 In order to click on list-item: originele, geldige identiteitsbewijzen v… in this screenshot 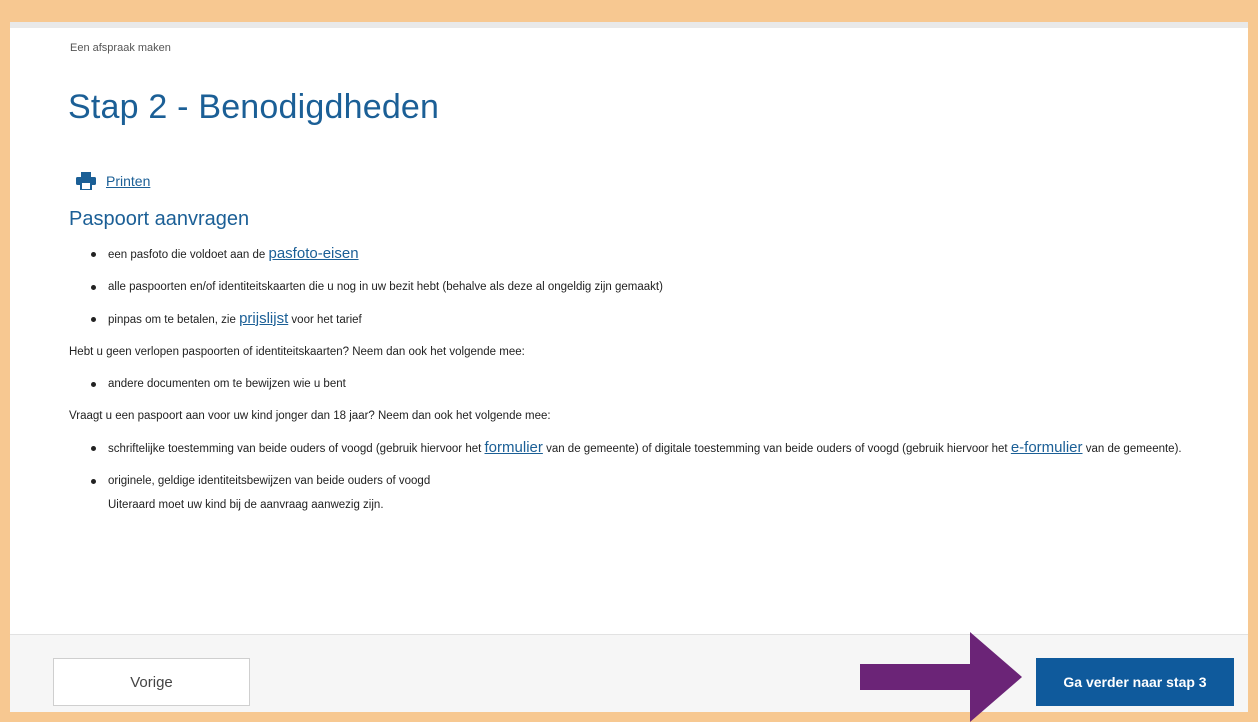, I will do `click(655, 493)`.